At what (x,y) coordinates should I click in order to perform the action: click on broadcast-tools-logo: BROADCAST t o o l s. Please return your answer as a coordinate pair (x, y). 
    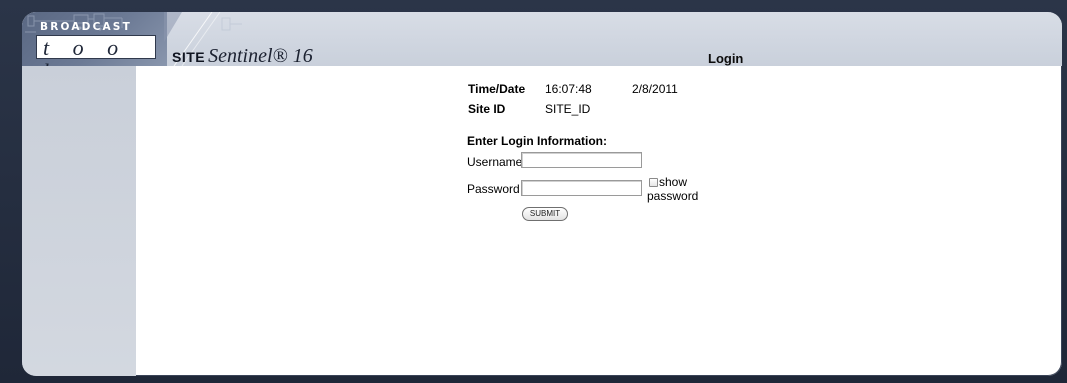
    Looking at the image, I should click on (94, 39).